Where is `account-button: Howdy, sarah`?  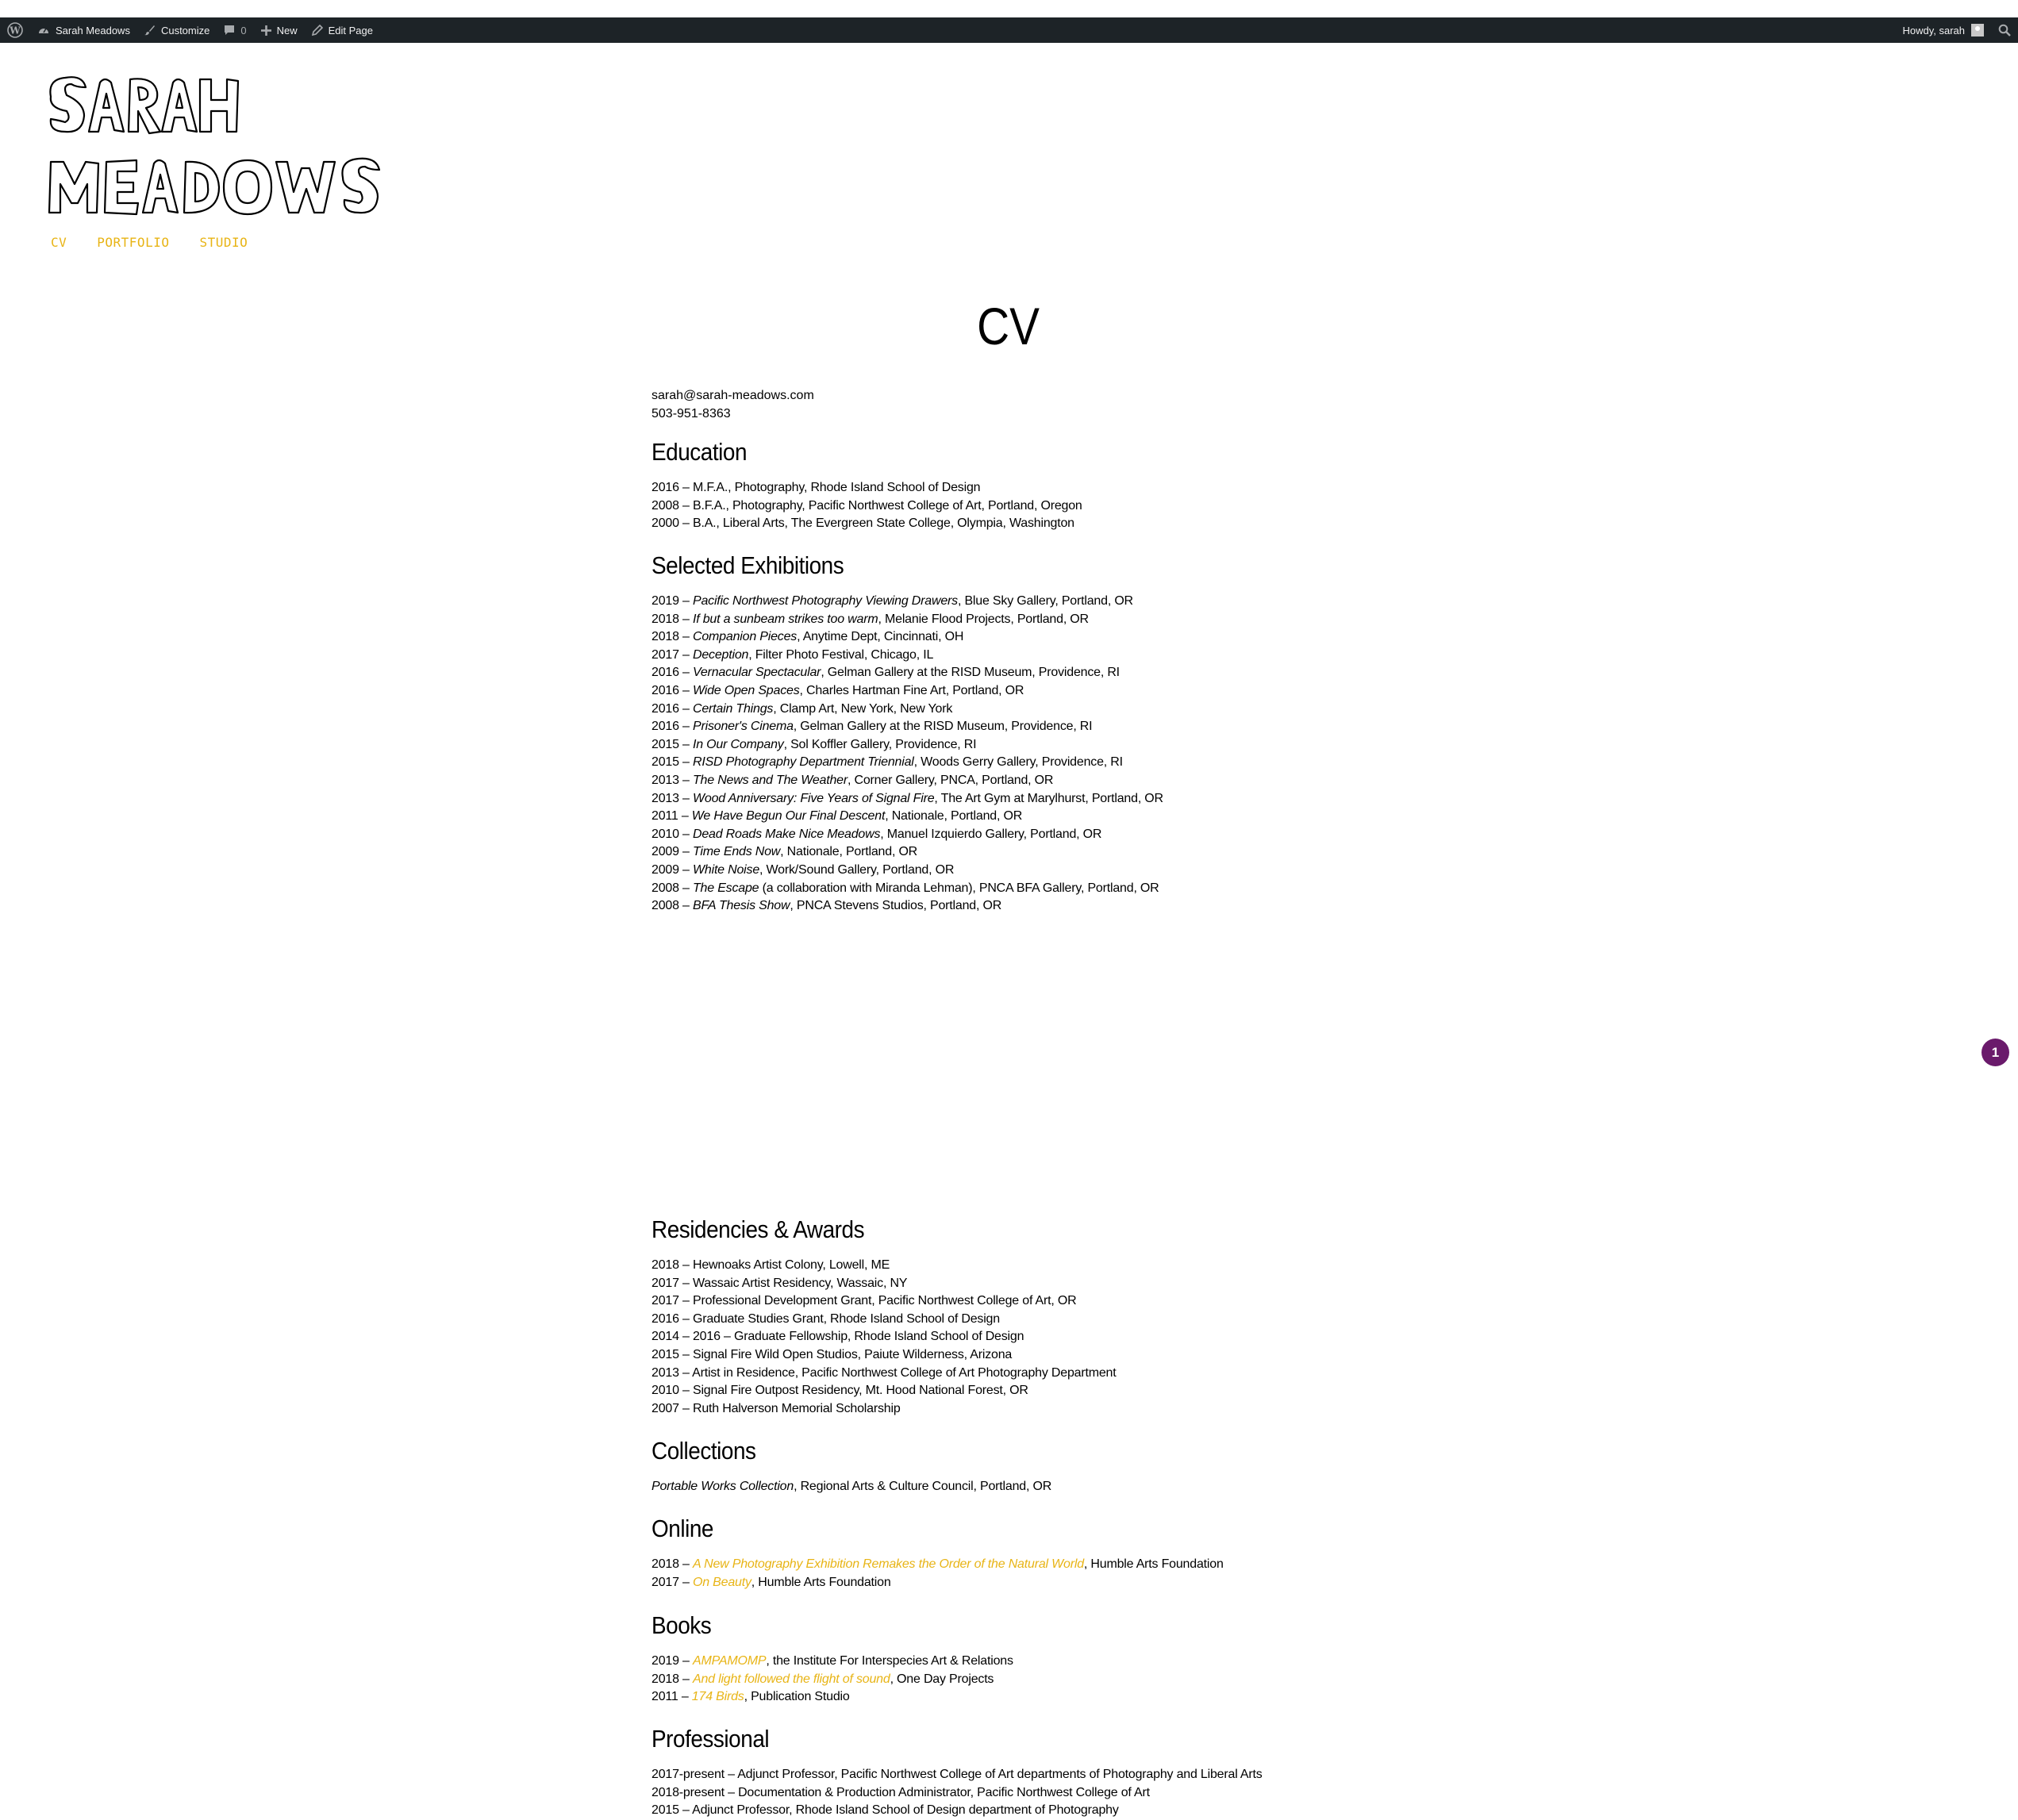 account-button: Howdy, sarah is located at coordinates (1943, 30).